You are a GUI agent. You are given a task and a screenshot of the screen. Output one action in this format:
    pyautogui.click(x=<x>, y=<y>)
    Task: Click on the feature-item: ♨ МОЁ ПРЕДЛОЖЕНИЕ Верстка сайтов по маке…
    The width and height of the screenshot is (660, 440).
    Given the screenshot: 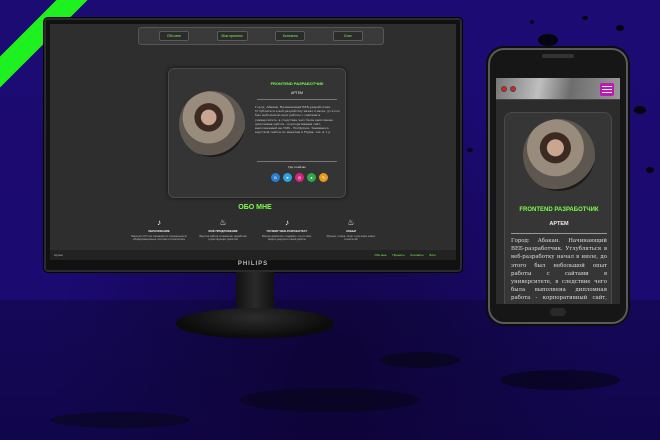 What is the action you would take?
    pyautogui.click(x=223, y=230)
    